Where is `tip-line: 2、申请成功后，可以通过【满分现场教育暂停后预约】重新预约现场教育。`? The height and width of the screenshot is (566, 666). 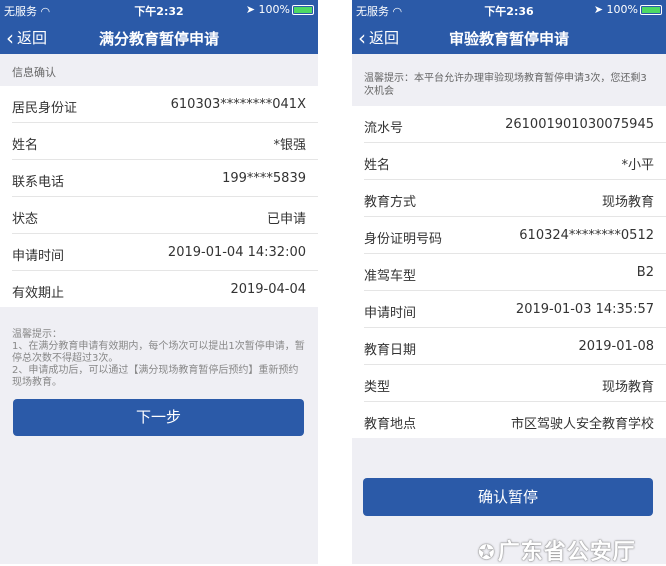 tip-line: 2、申请成功后，可以通过【满分现场教育暂停后预约】重新预约现场教育。 is located at coordinates (155, 376).